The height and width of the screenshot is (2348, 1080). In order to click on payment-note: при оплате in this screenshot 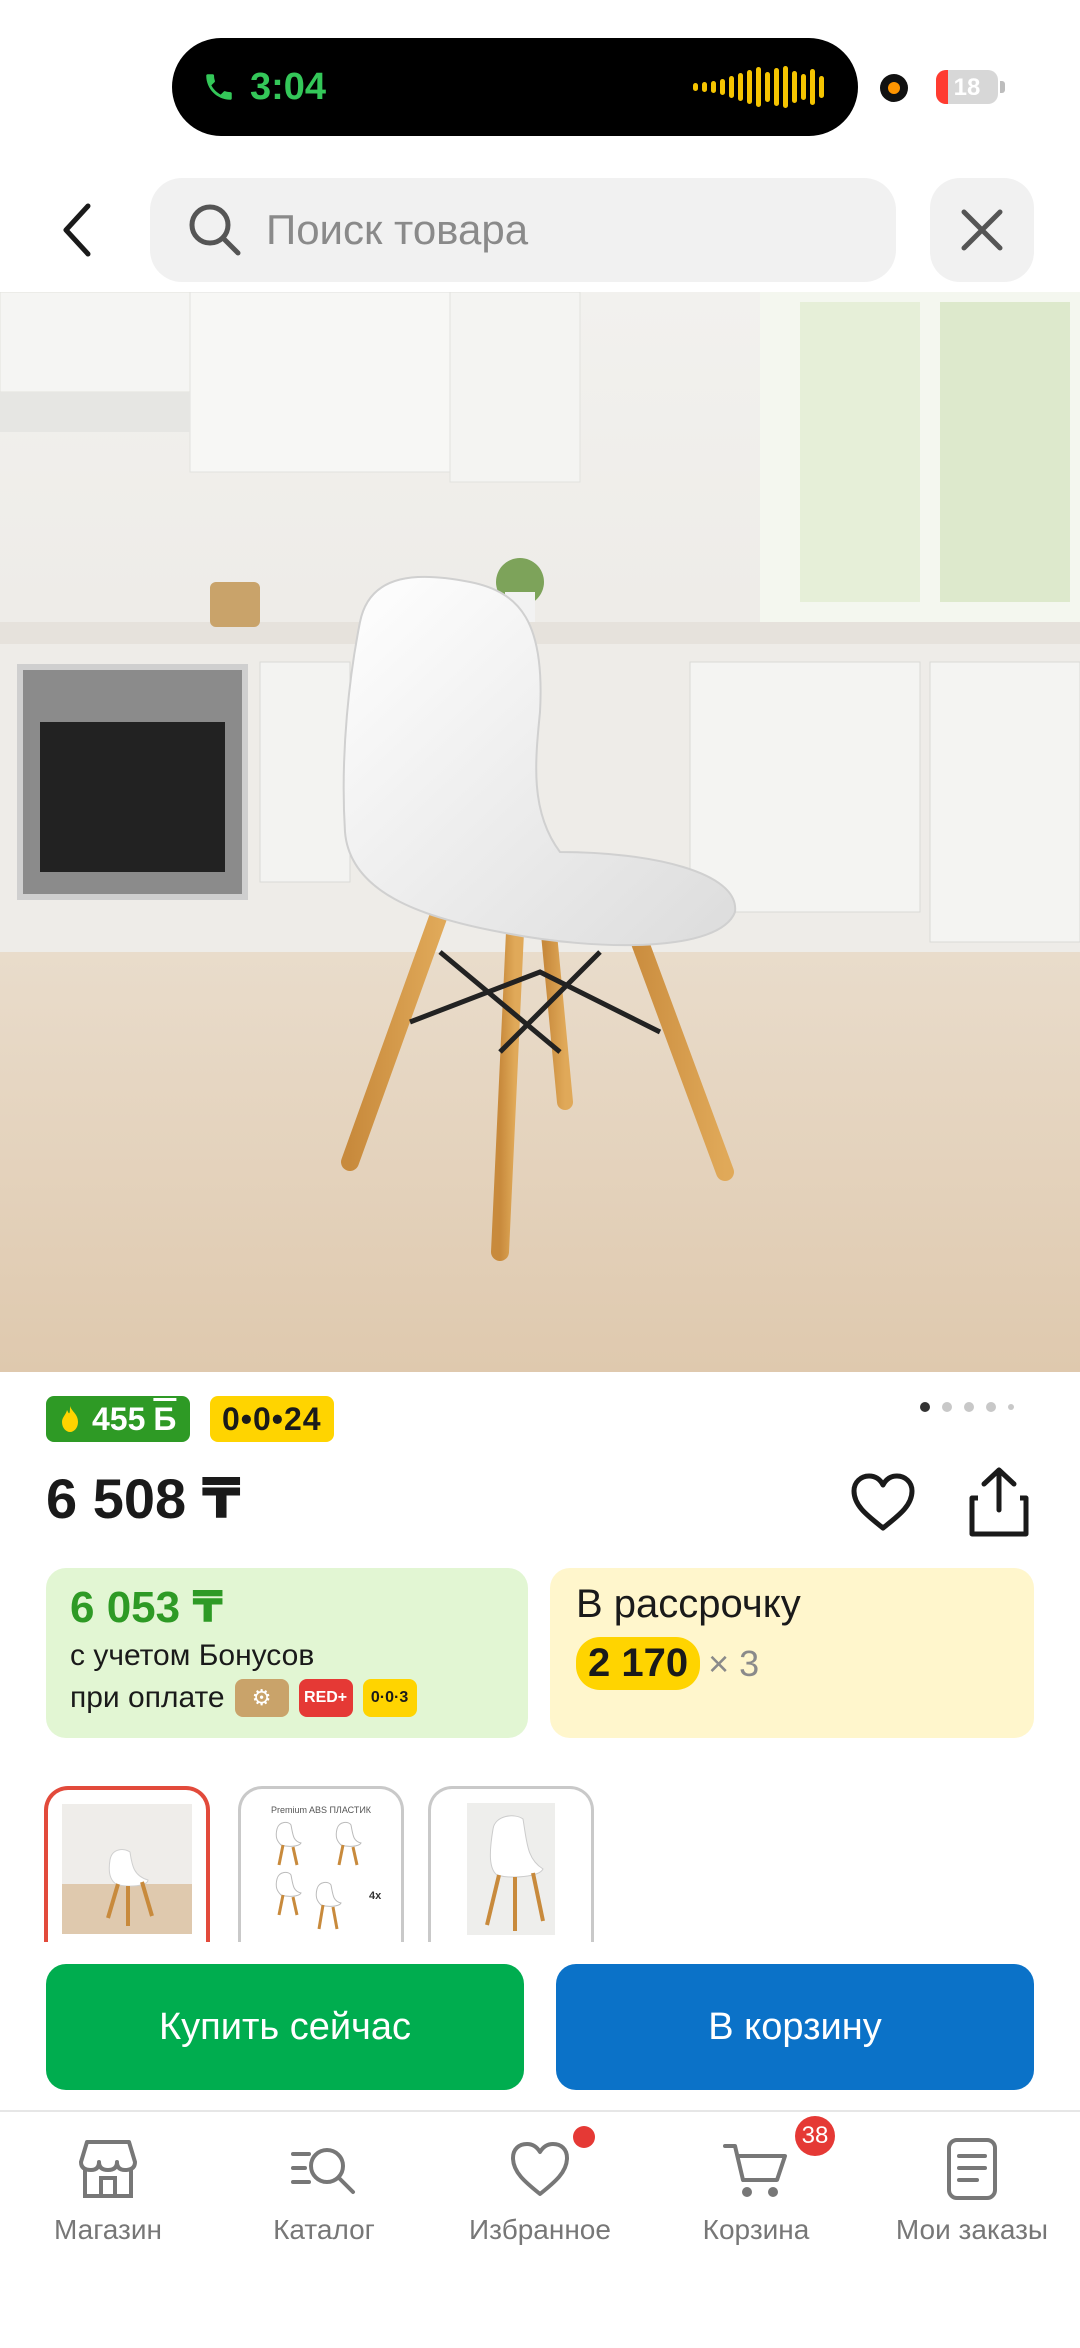, I will do `click(147, 1697)`.